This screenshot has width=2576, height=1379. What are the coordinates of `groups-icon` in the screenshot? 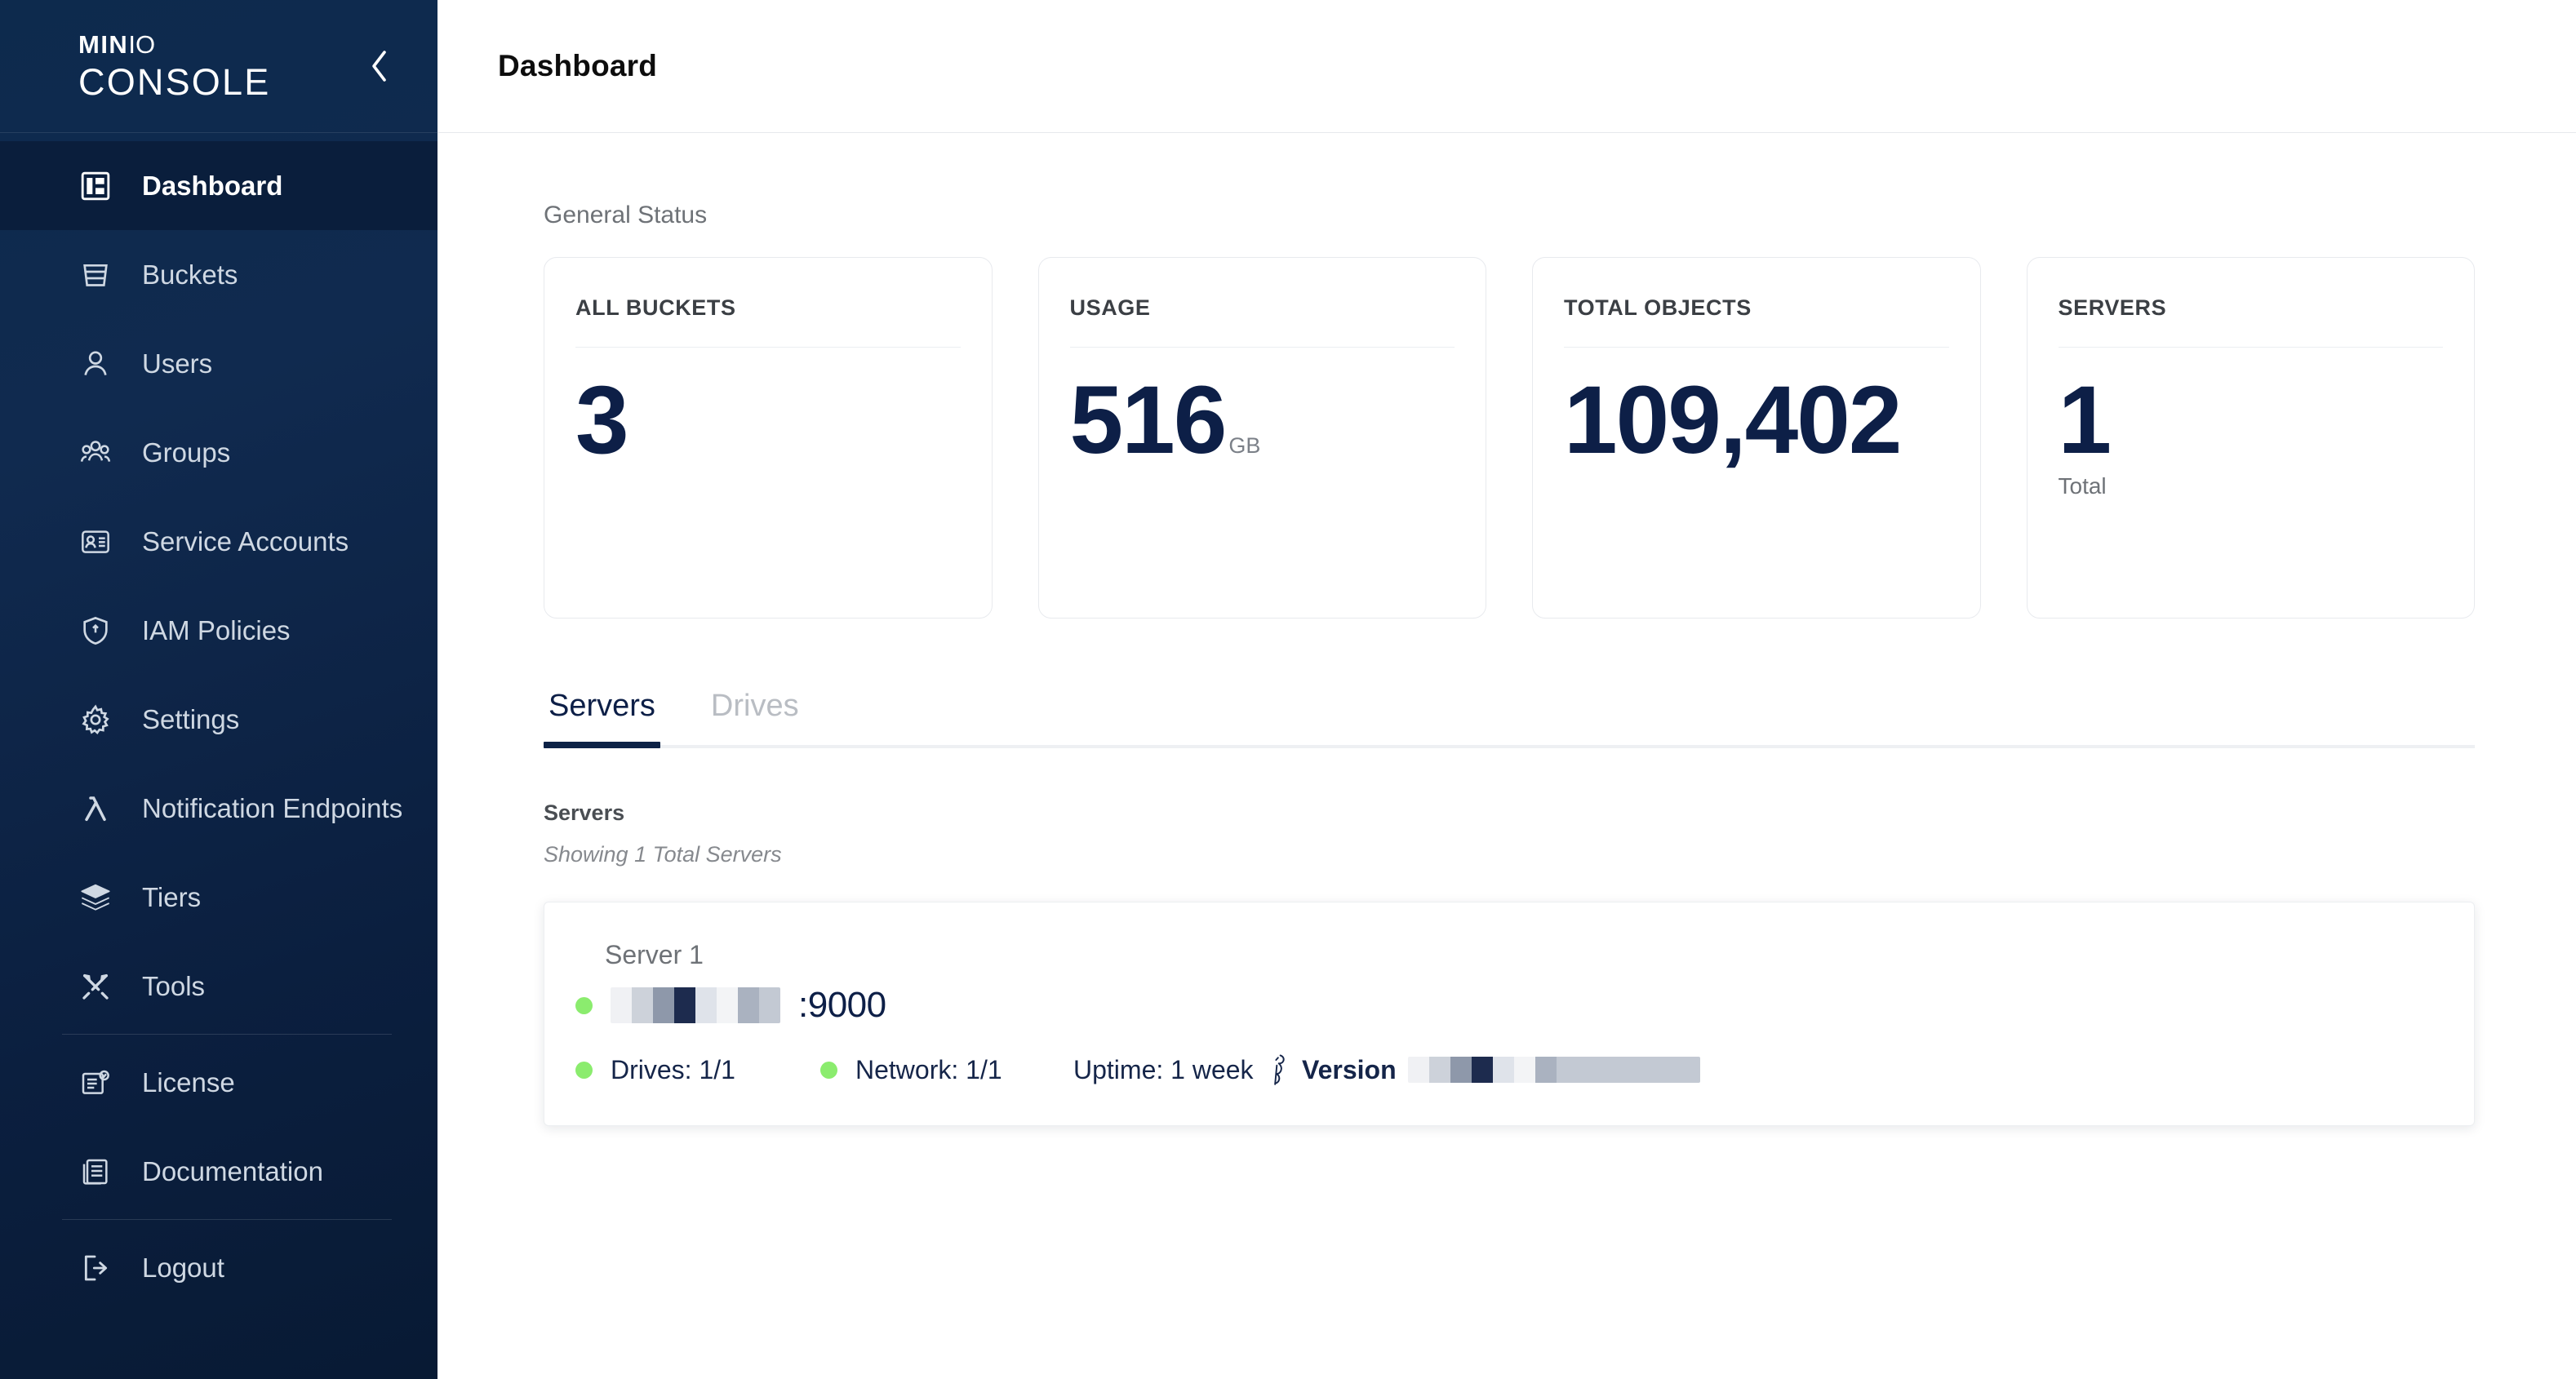 It's located at (95, 453).